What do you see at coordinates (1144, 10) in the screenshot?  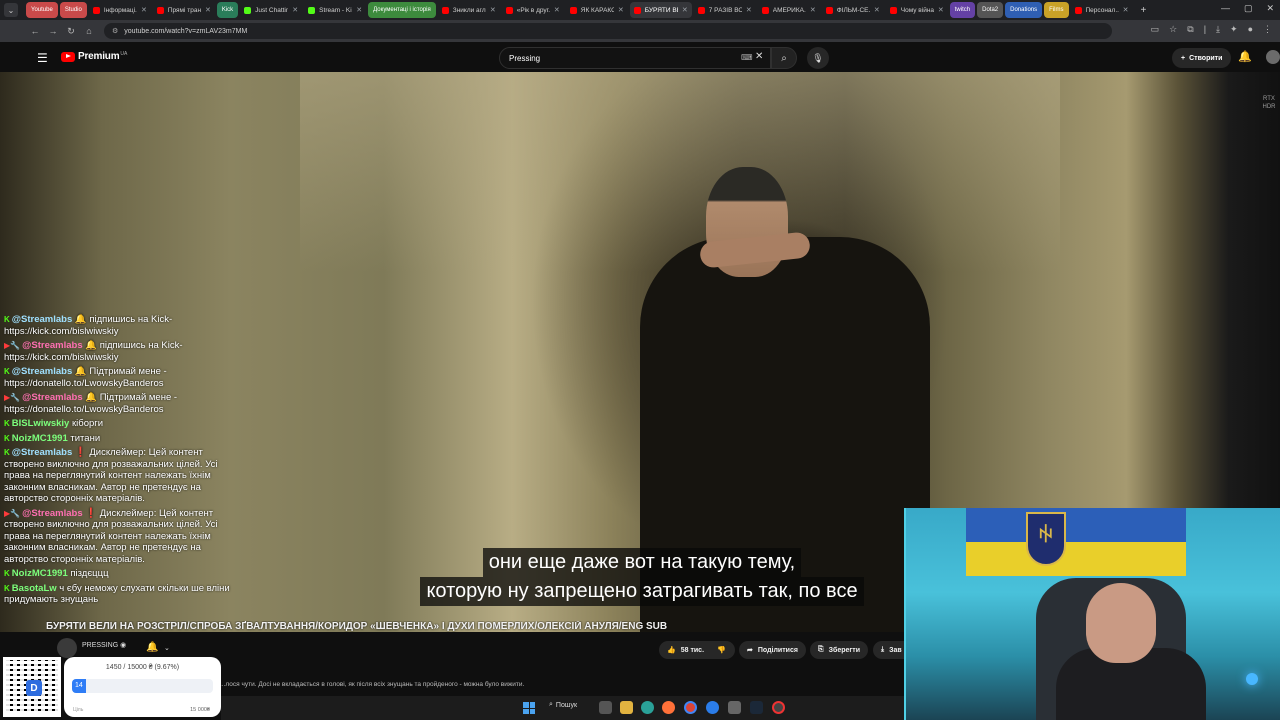 I see `new-tab-button: +` at bounding box center [1144, 10].